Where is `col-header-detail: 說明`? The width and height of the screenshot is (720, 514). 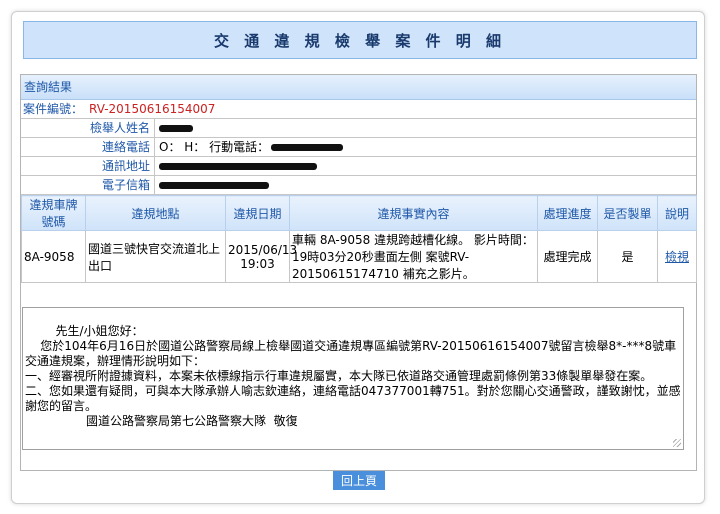
col-header-detail: 說明 is located at coordinates (677, 213).